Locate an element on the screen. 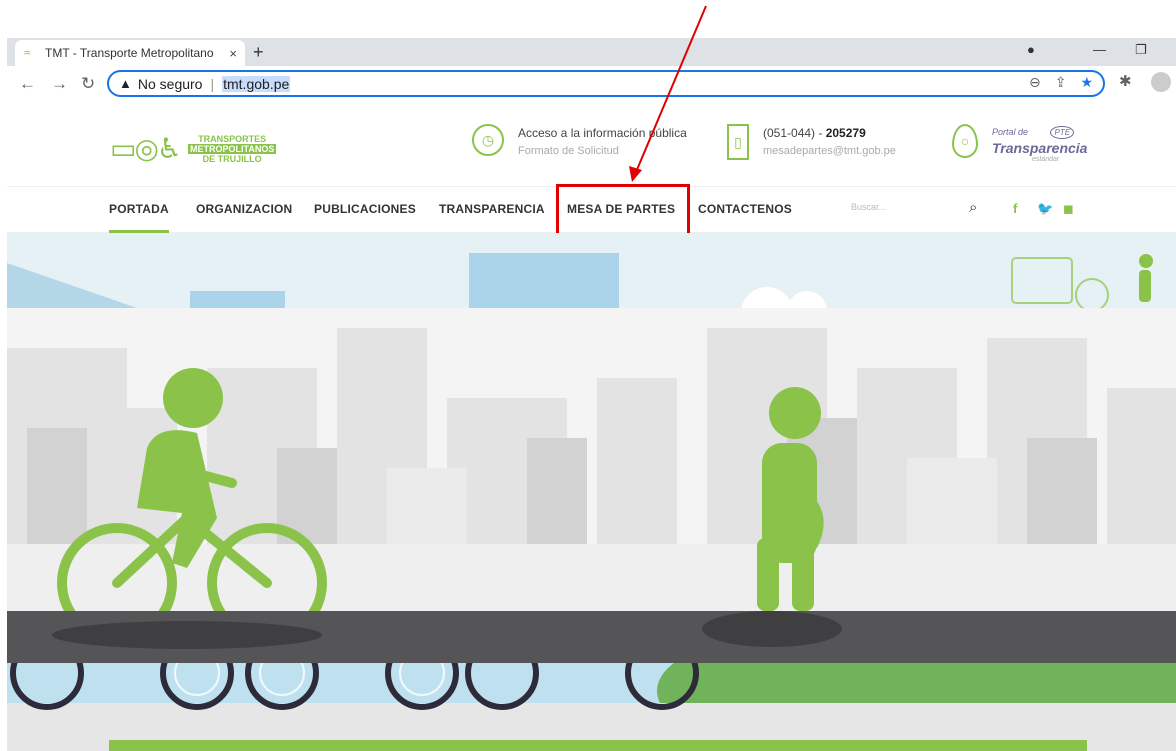 The width and height of the screenshot is (1176, 751). pte-large: Transparencia is located at coordinates (1040, 148).